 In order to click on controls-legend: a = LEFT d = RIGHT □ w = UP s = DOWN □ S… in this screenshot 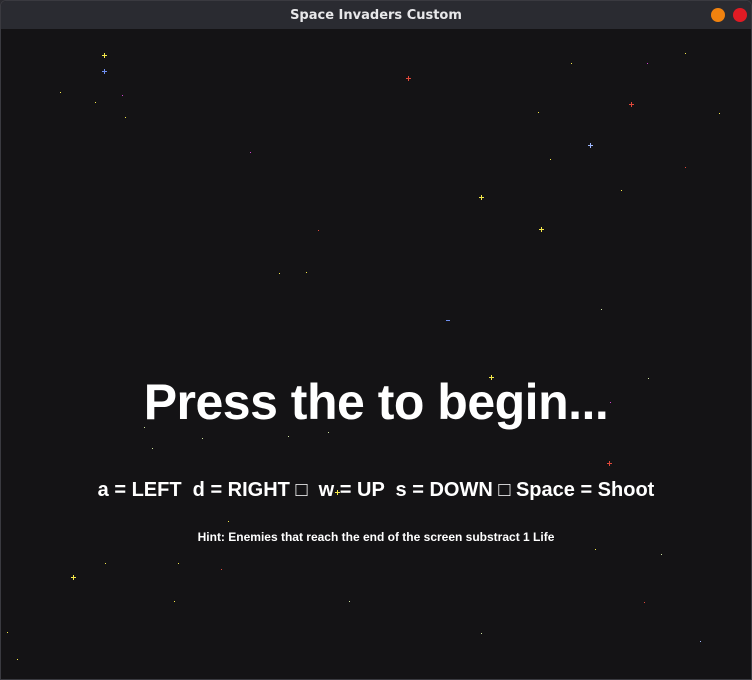, I will do `click(376, 490)`.